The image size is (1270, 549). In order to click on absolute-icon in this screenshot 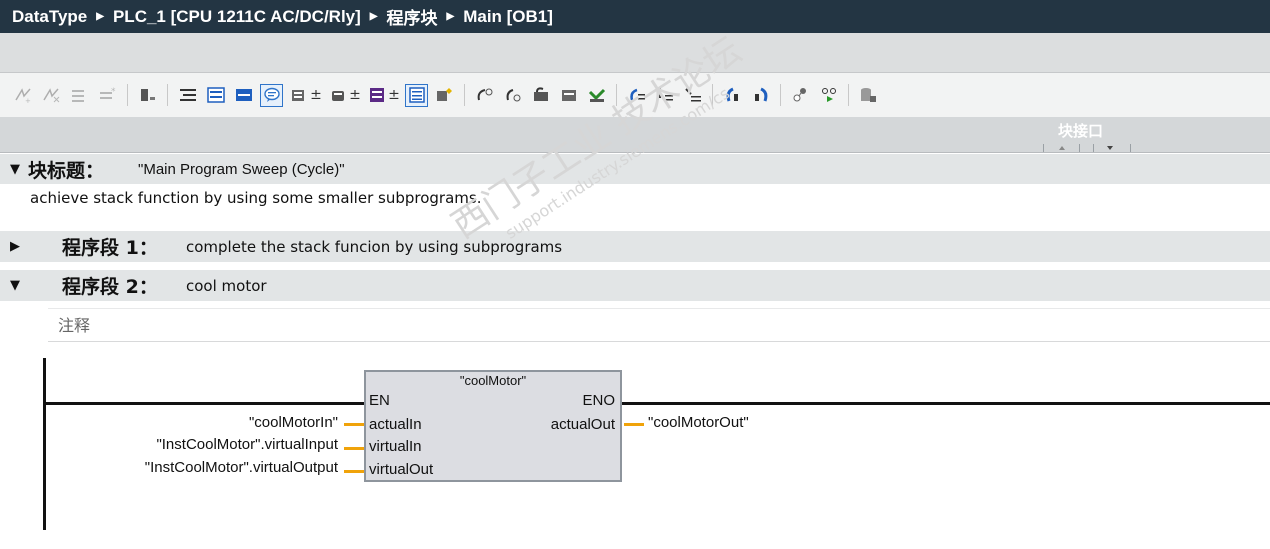, I will do `click(187, 95)`.